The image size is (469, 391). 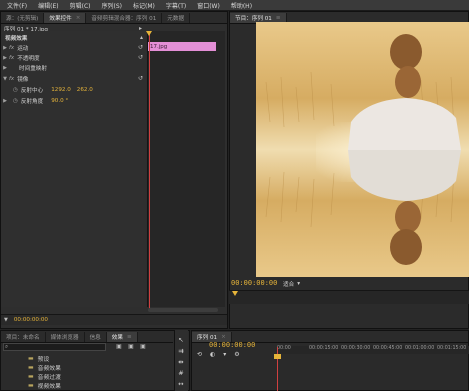 I want to click on tab-metadata: 元数据, so click(x=176, y=18).